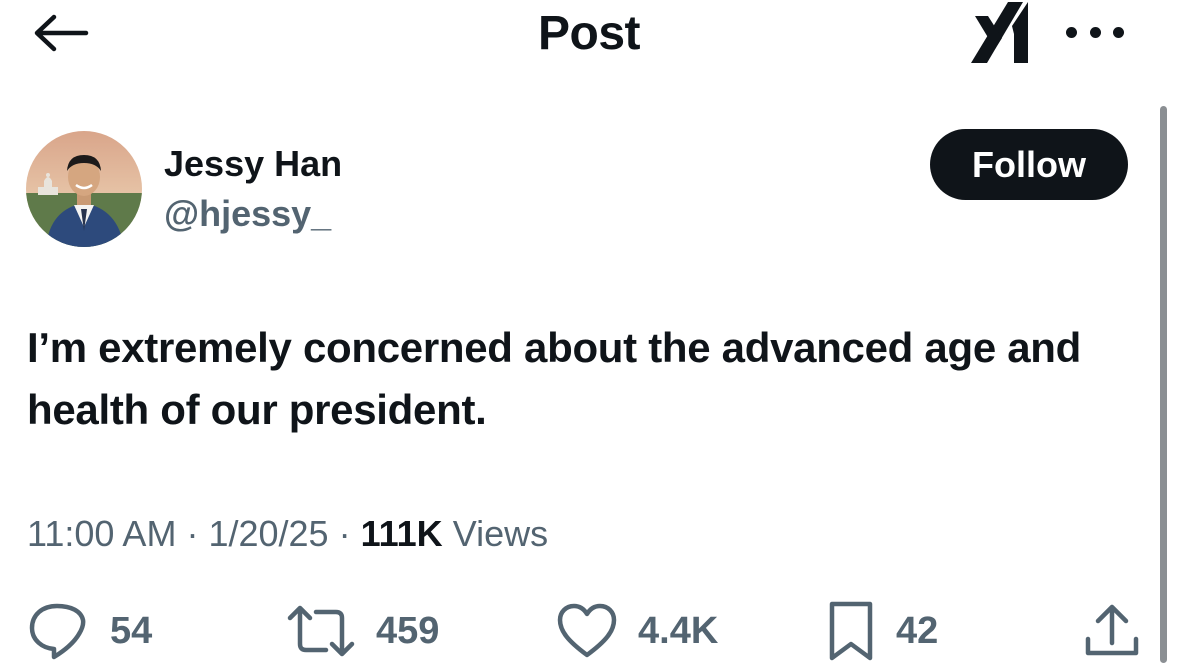 The height and width of the screenshot is (663, 1178). Describe the element at coordinates (131, 630) in the screenshot. I see `reply-count: 54` at that location.